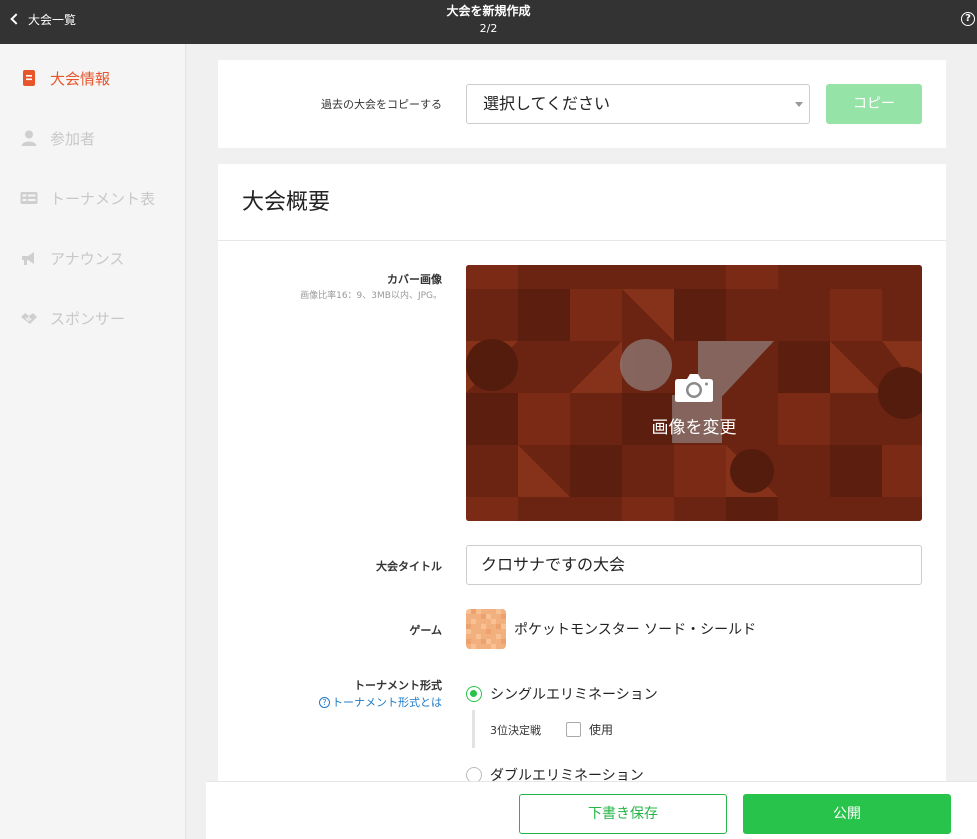 The height and width of the screenshot is (839, 977). What do you see at coordinates (387, 702) in the screenshot?
I see `help-link-label: トーナメント形式とは` at bounding box center [387, 702].